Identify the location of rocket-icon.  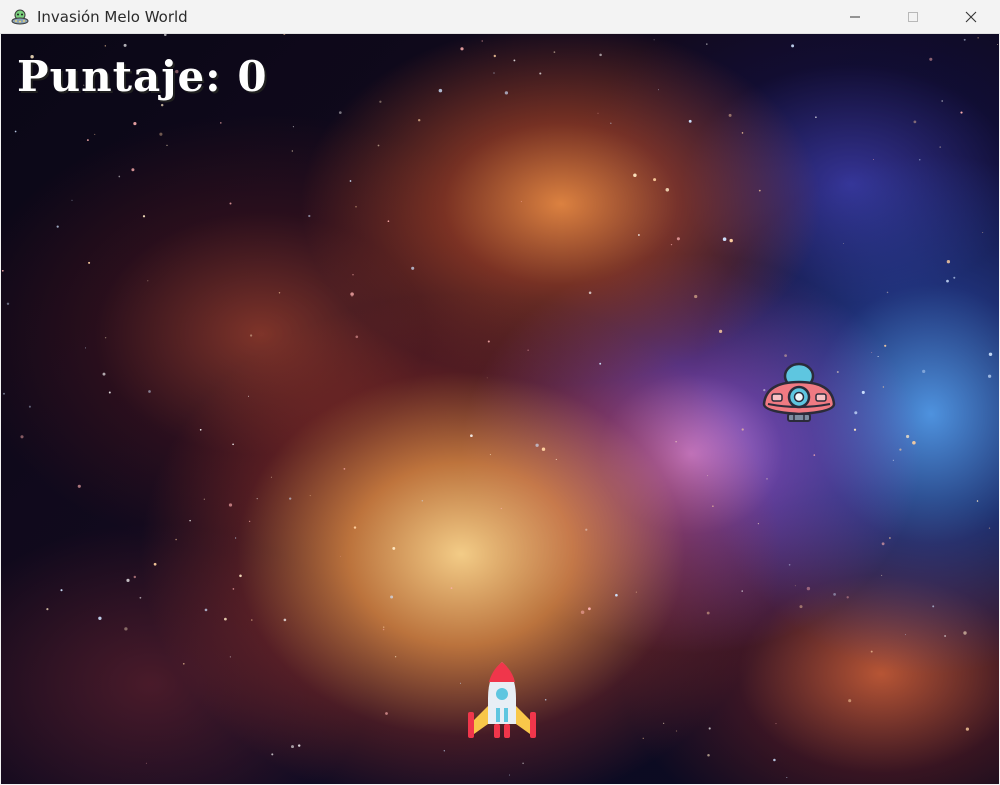
(502, 701).